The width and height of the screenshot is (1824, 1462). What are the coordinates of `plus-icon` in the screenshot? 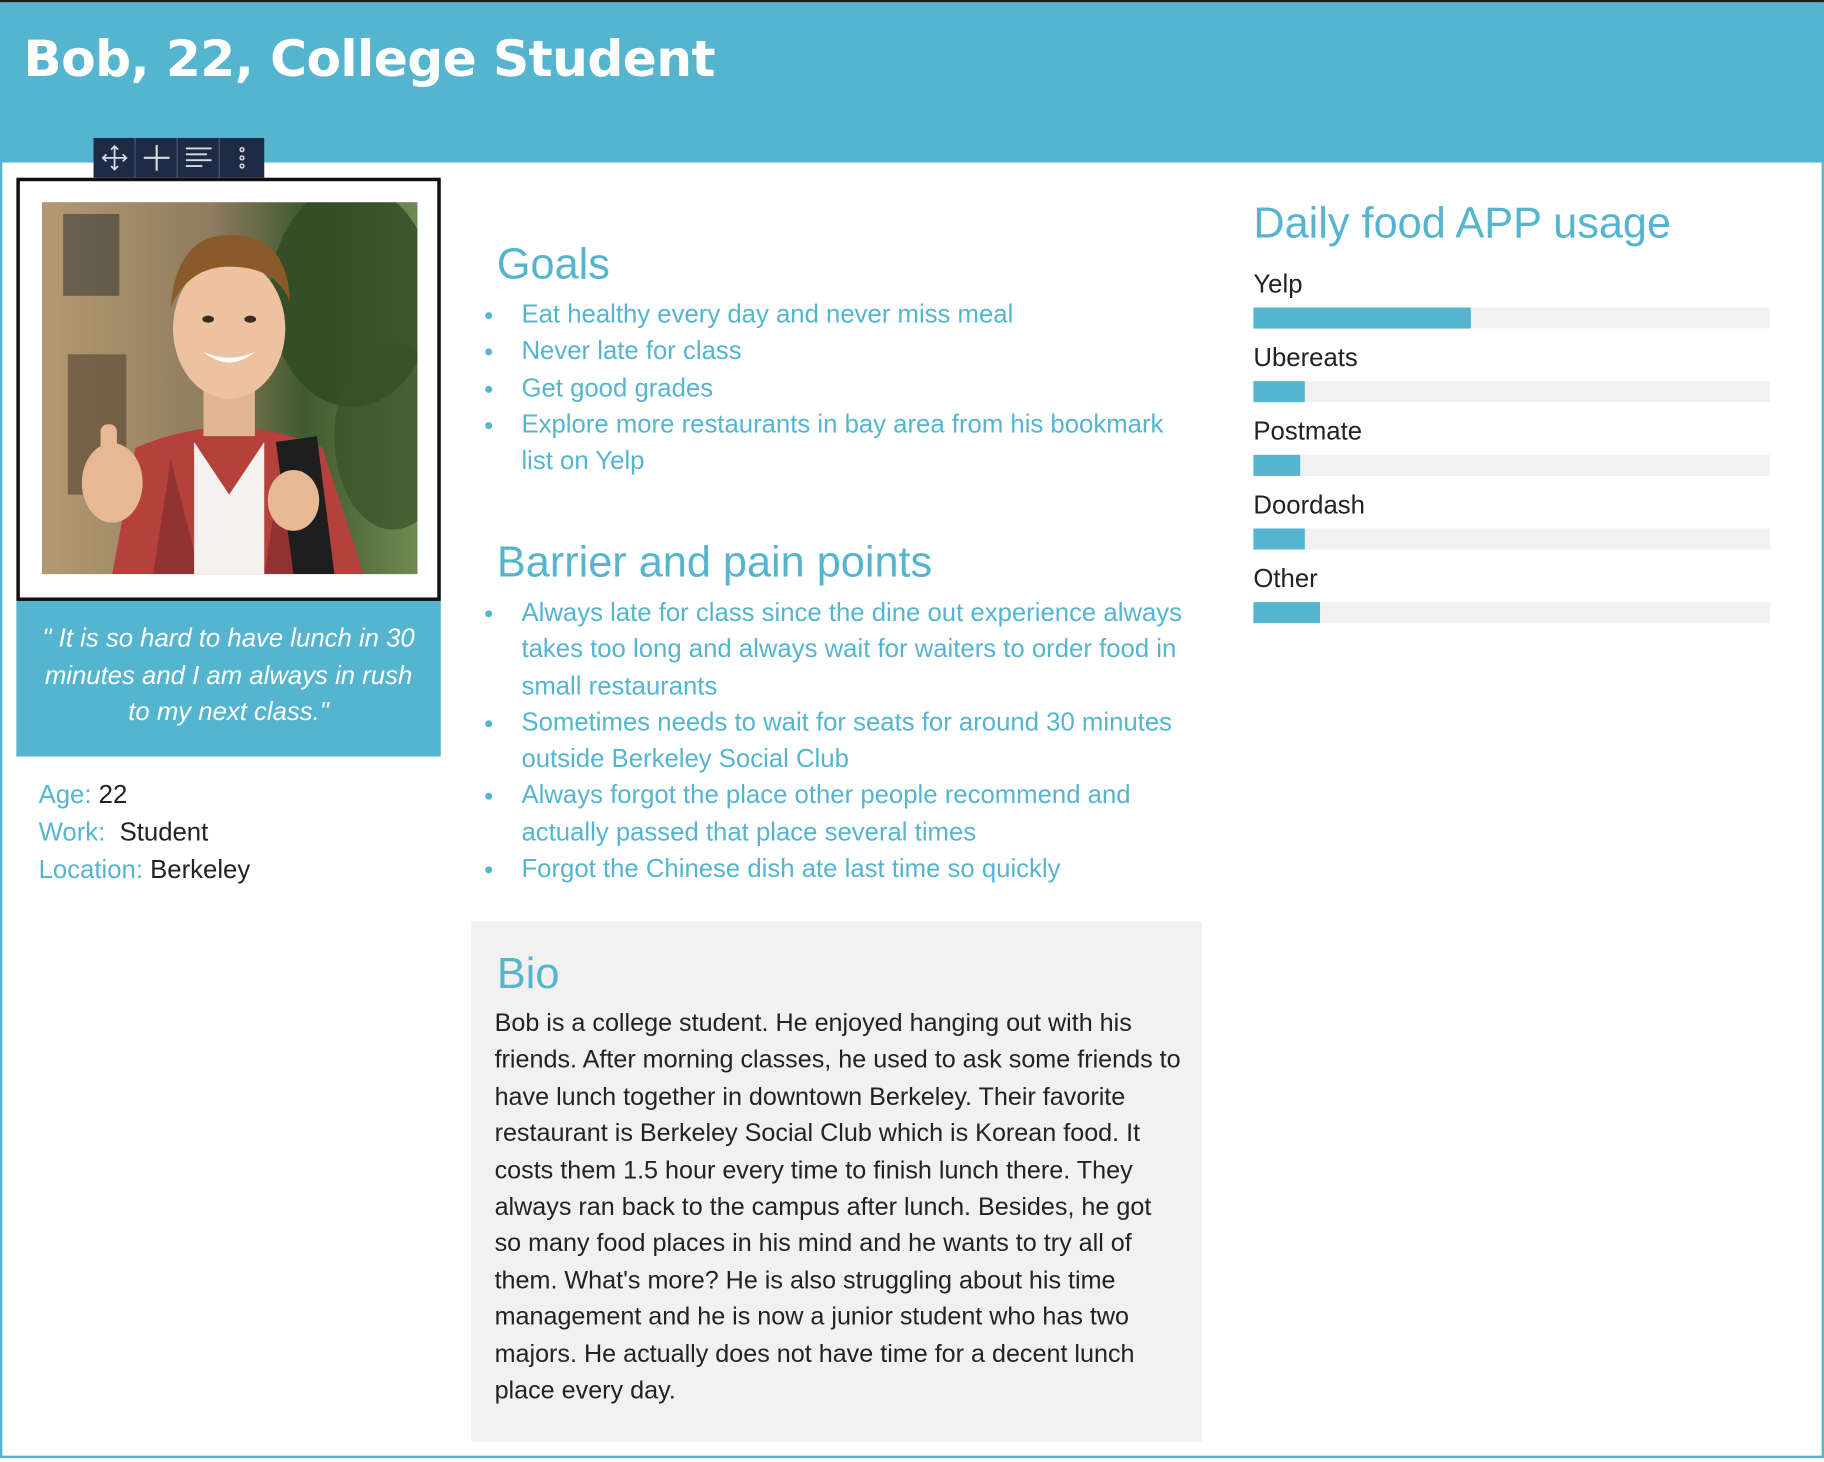 It's located at (156, 157).